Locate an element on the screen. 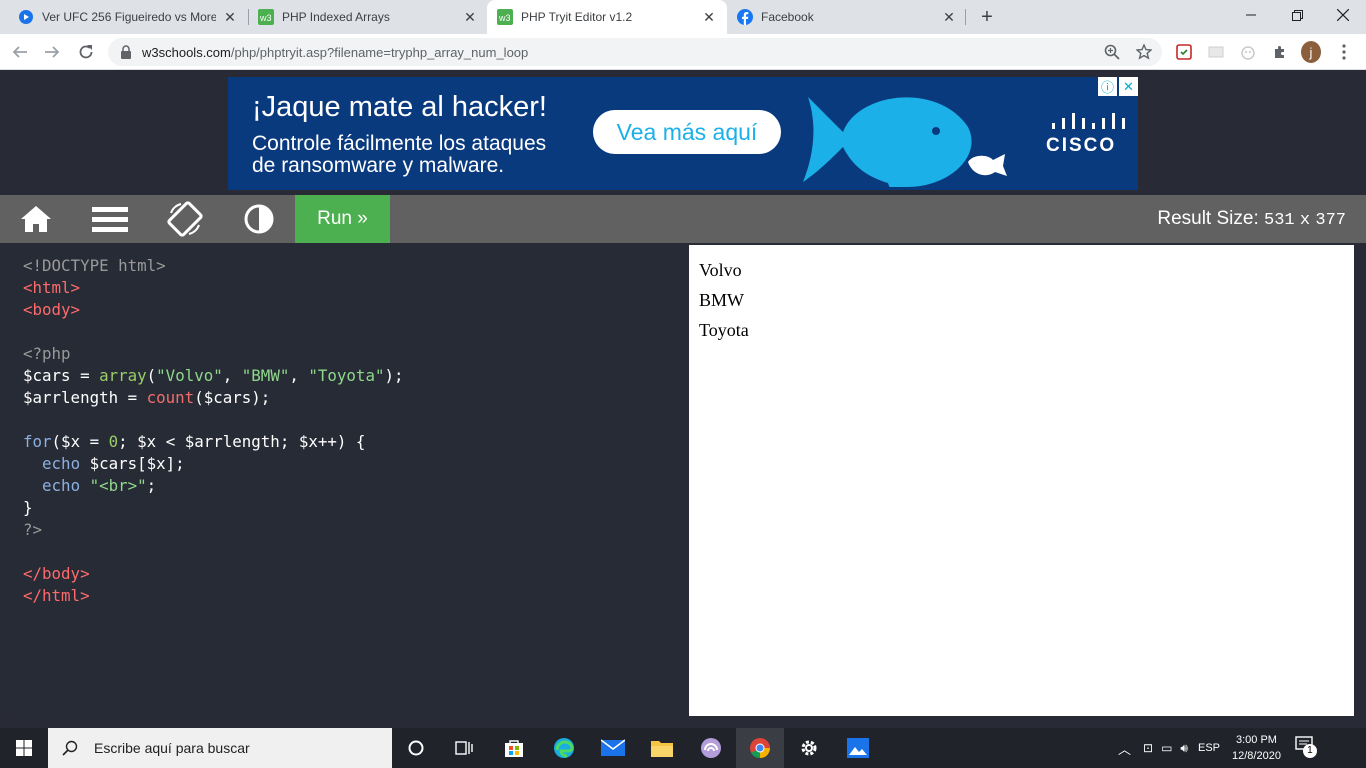 Image resolution: width=1366 pixels, height=768 pixels. chevron-up-icon: ︿ is located at coordinates (1124, 748).